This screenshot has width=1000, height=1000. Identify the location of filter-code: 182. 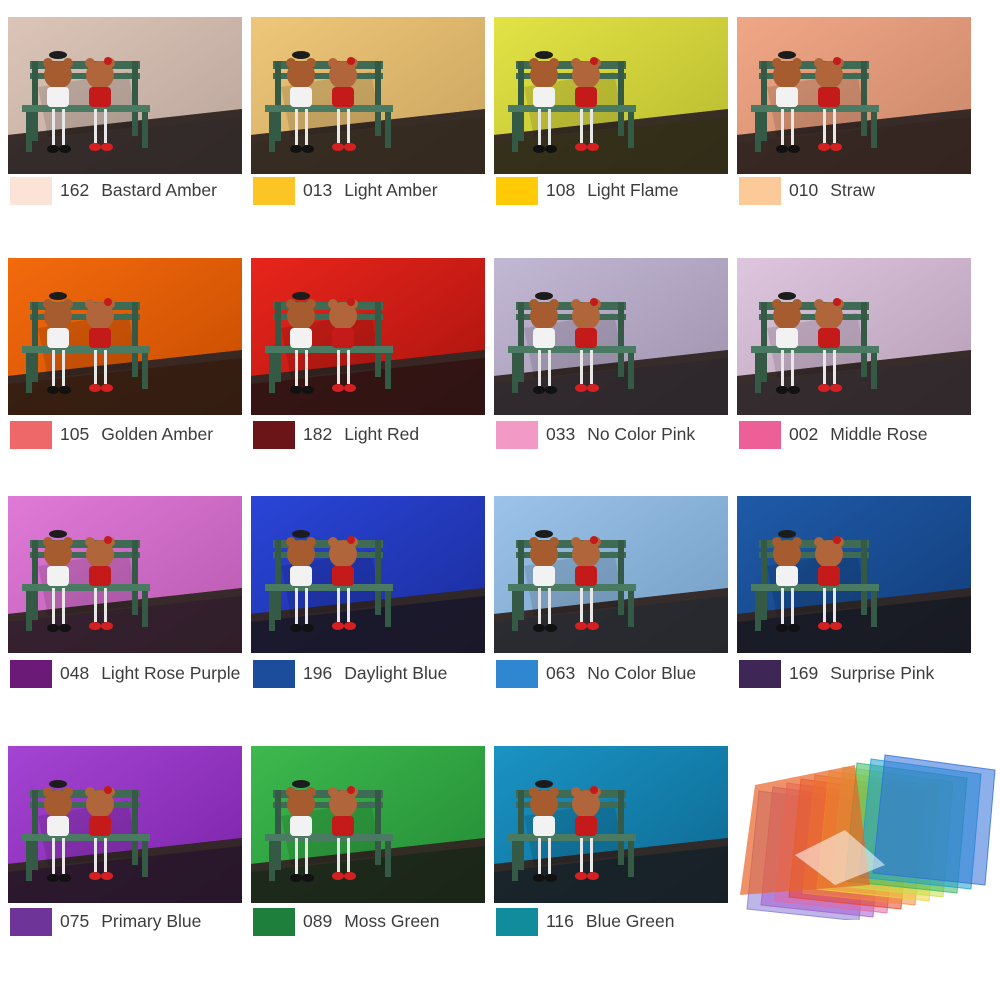
(318, 434).